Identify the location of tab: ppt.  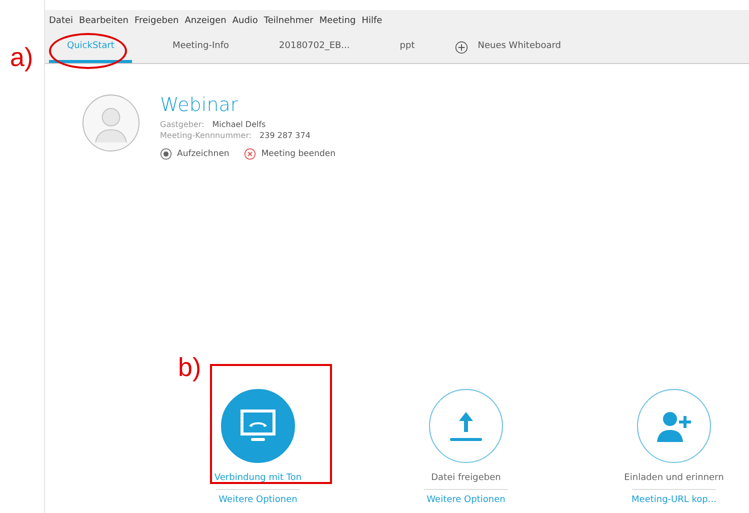
(407, 47).